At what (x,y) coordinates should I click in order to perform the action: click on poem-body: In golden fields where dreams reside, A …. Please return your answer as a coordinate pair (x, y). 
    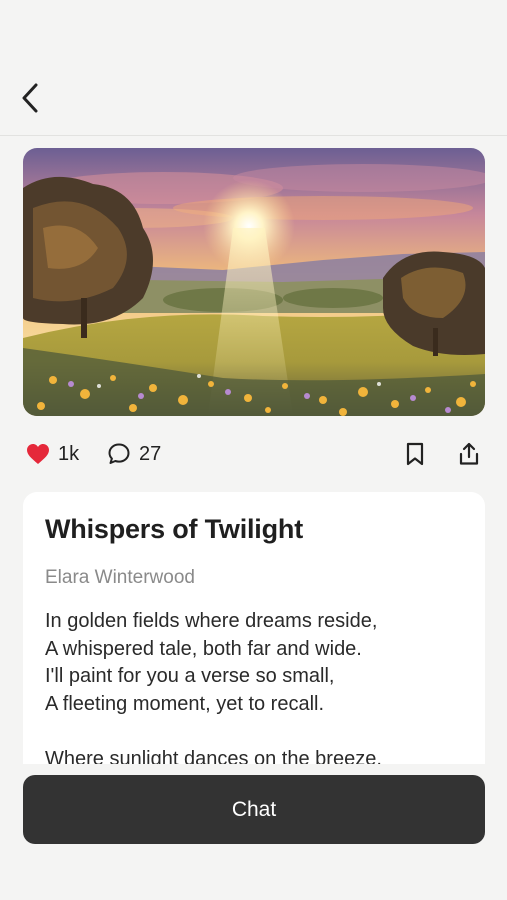
    Looking at the image, I should click on (255, 686).